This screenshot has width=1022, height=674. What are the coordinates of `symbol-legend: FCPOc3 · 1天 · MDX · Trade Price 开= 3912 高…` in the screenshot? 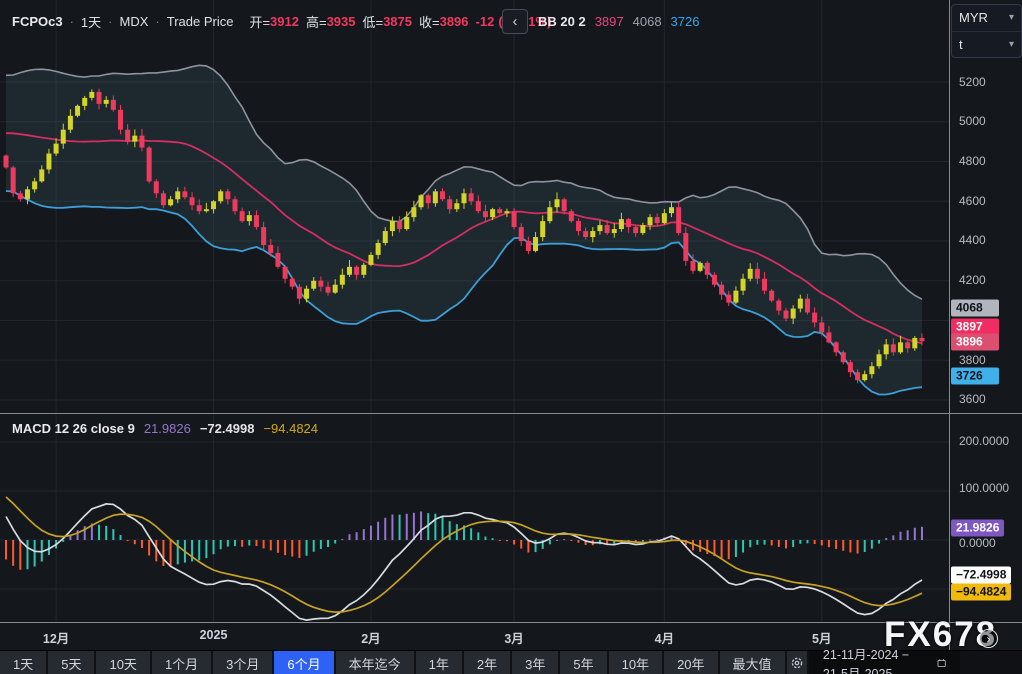 It's located at (281, 21).